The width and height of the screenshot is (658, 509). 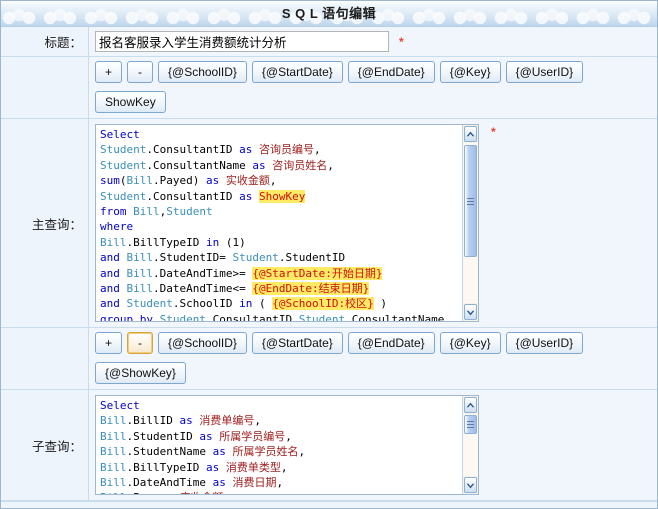 I want to click on main-insert-schoolid-button: {@SchoolID}, so click(x=202, y=72).